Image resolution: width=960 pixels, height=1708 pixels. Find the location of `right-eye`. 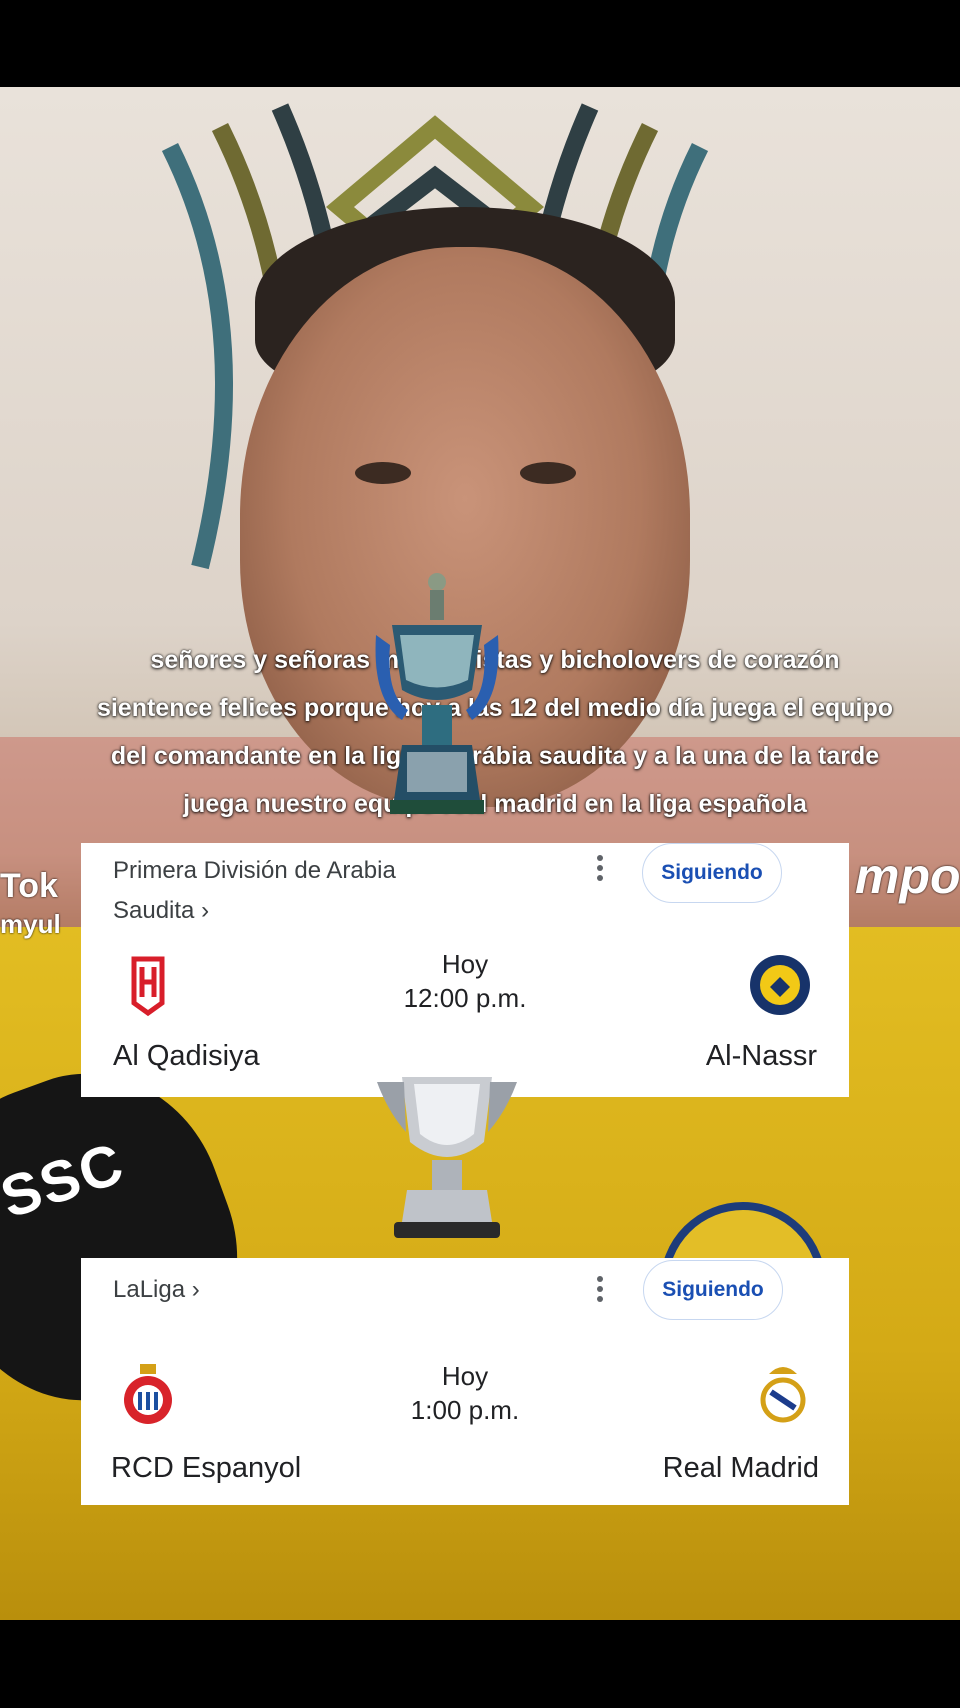

right-eye is located at coordinates (548, 473).